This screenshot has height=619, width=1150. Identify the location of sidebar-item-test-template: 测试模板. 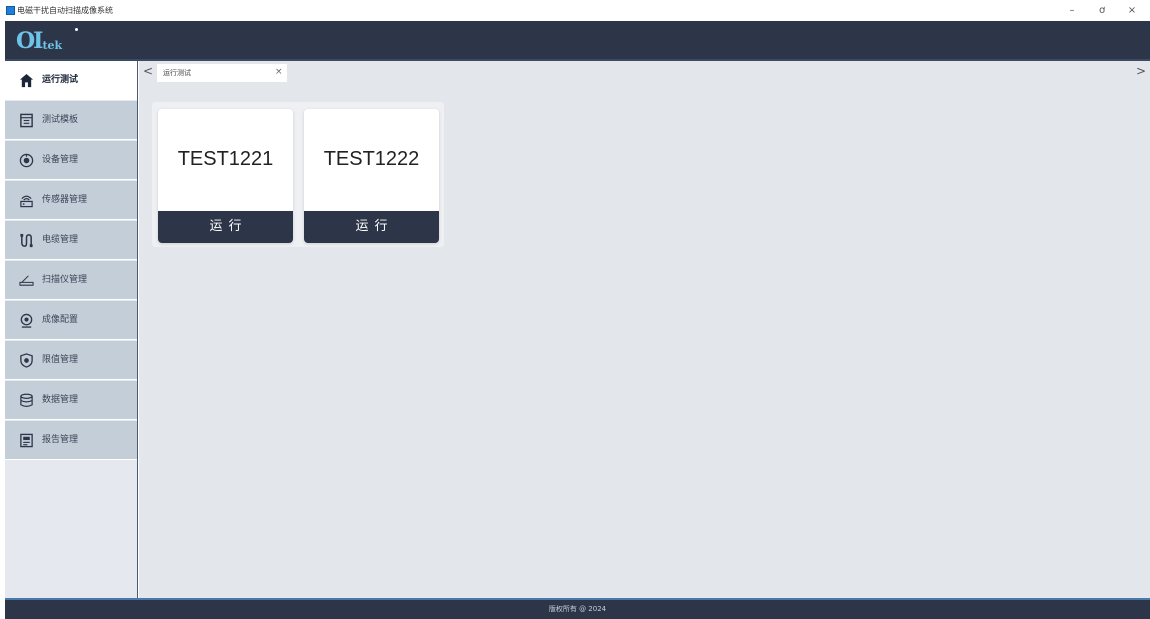
(71, 120).